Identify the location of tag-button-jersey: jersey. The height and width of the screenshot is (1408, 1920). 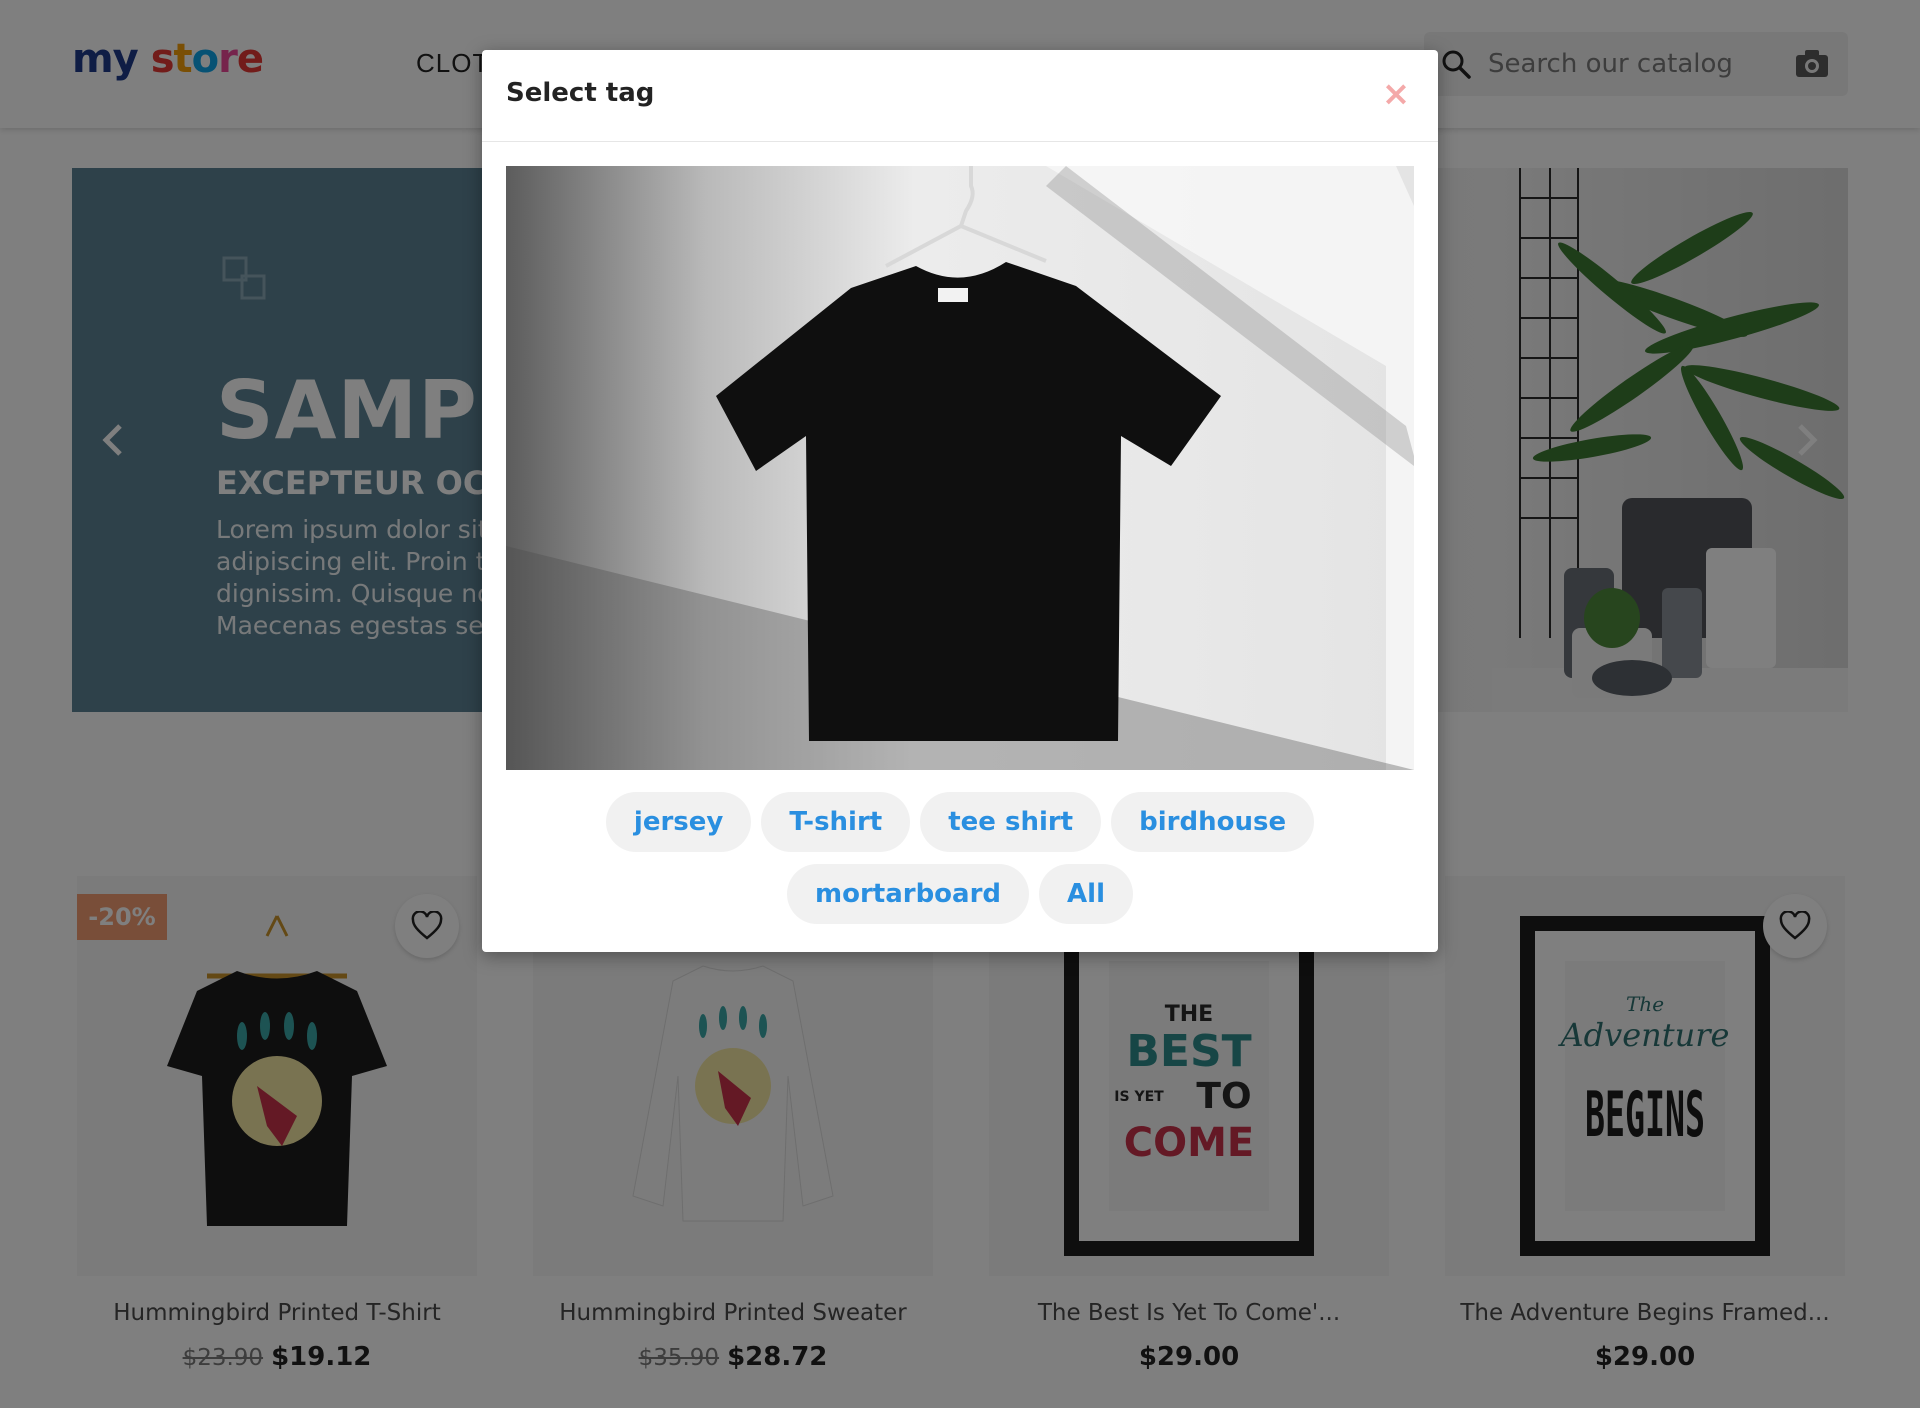
(678, 822).